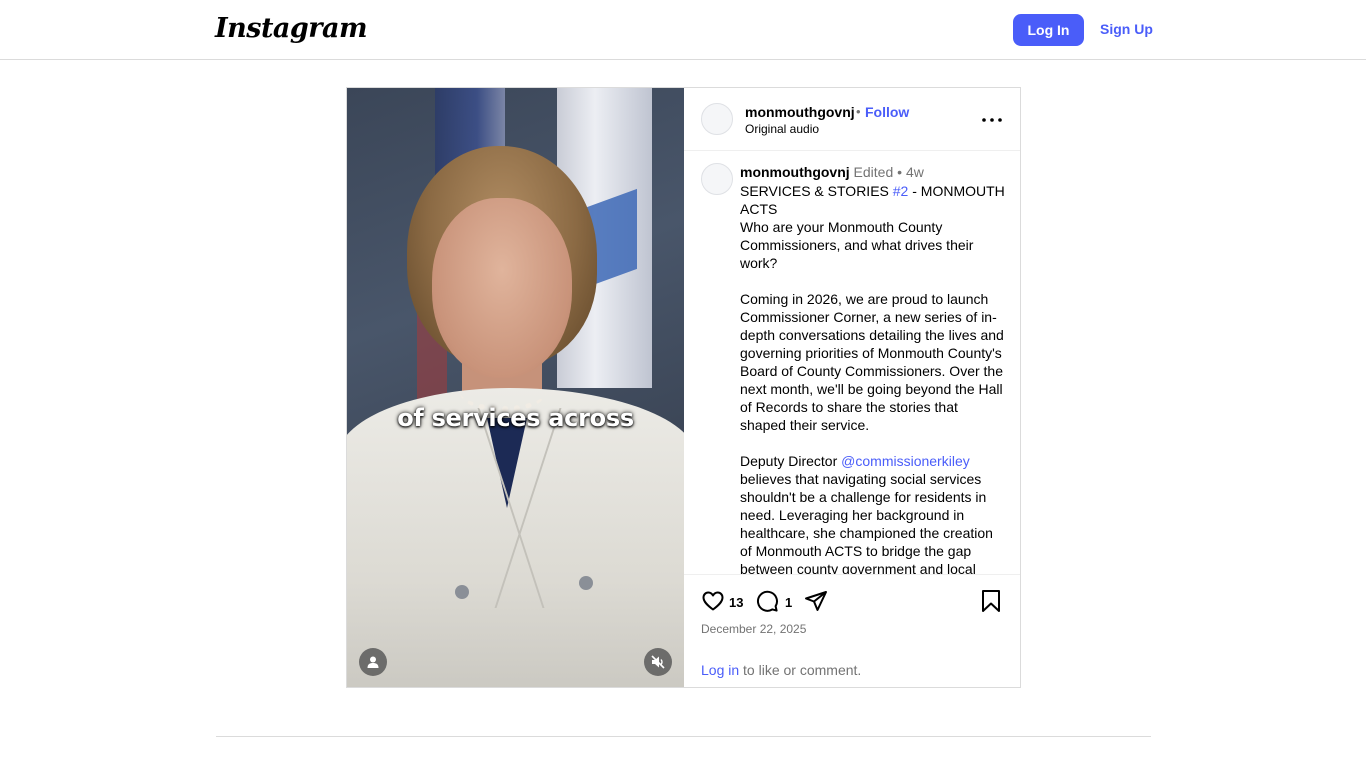 The image size is (1366, 768). What do you see at coordinates (905, 461) in the screenshot?
I see `mention-link: @commissionerkiley` at bounding box center [905, 461].